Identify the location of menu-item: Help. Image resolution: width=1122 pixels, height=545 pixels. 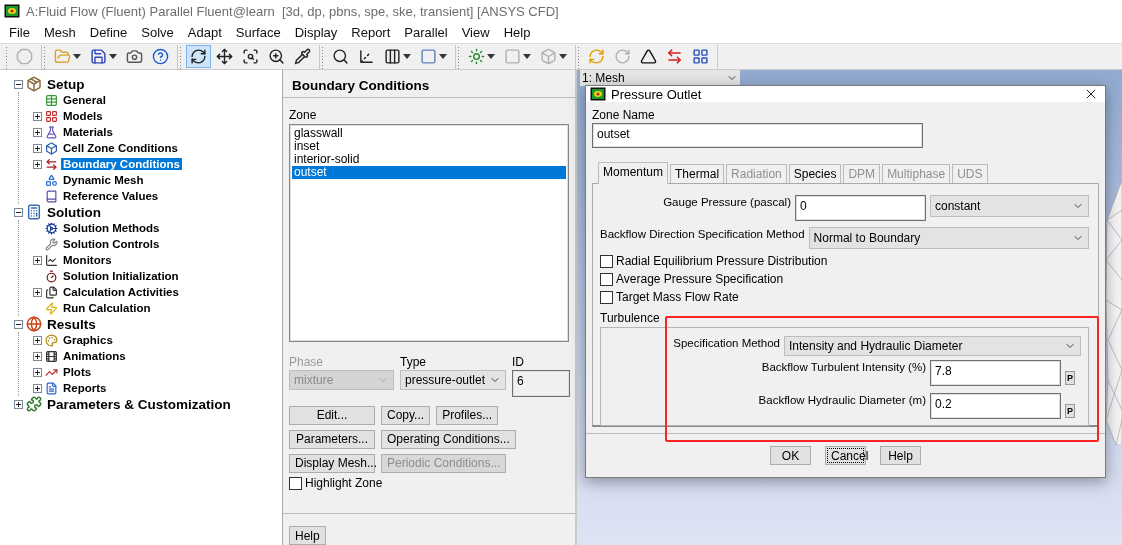
(517, 32).